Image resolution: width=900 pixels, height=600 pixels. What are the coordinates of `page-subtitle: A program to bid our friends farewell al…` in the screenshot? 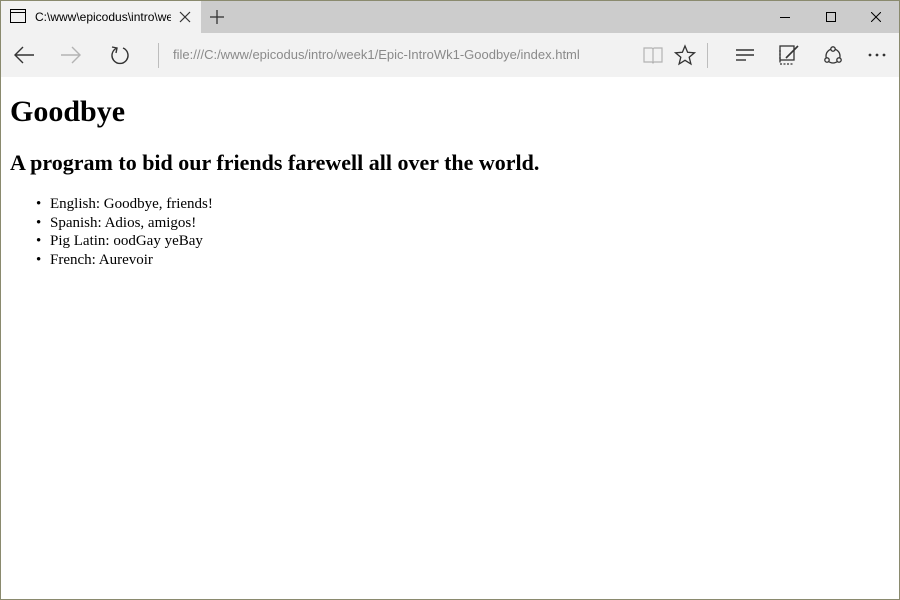 It's located at (275, 162).